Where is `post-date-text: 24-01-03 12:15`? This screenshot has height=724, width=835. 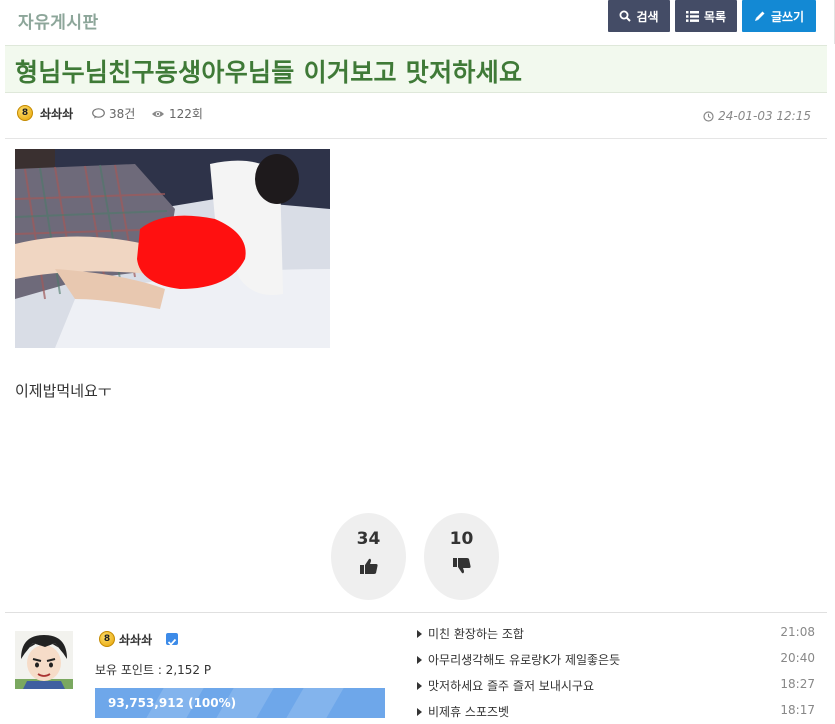 post-date-text: 24-01-03 12:15 is located at coordinates (764, 116).